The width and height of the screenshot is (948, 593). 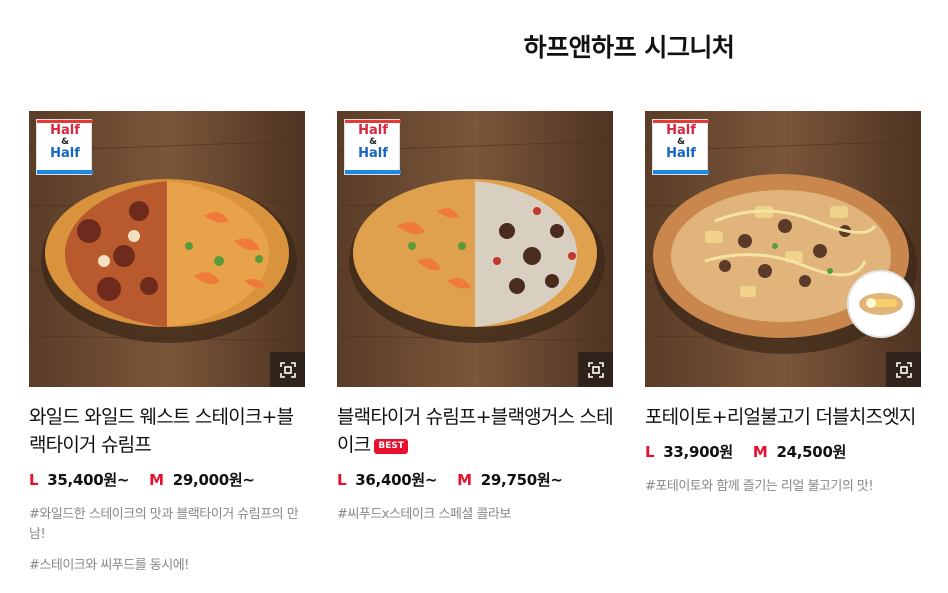 What do you see at coordinates (780, 417) in the screenshot?
I see `product-name-text: 포테이토+리얼불고기 더블치즈엣지` at bounding box center [780, 417].